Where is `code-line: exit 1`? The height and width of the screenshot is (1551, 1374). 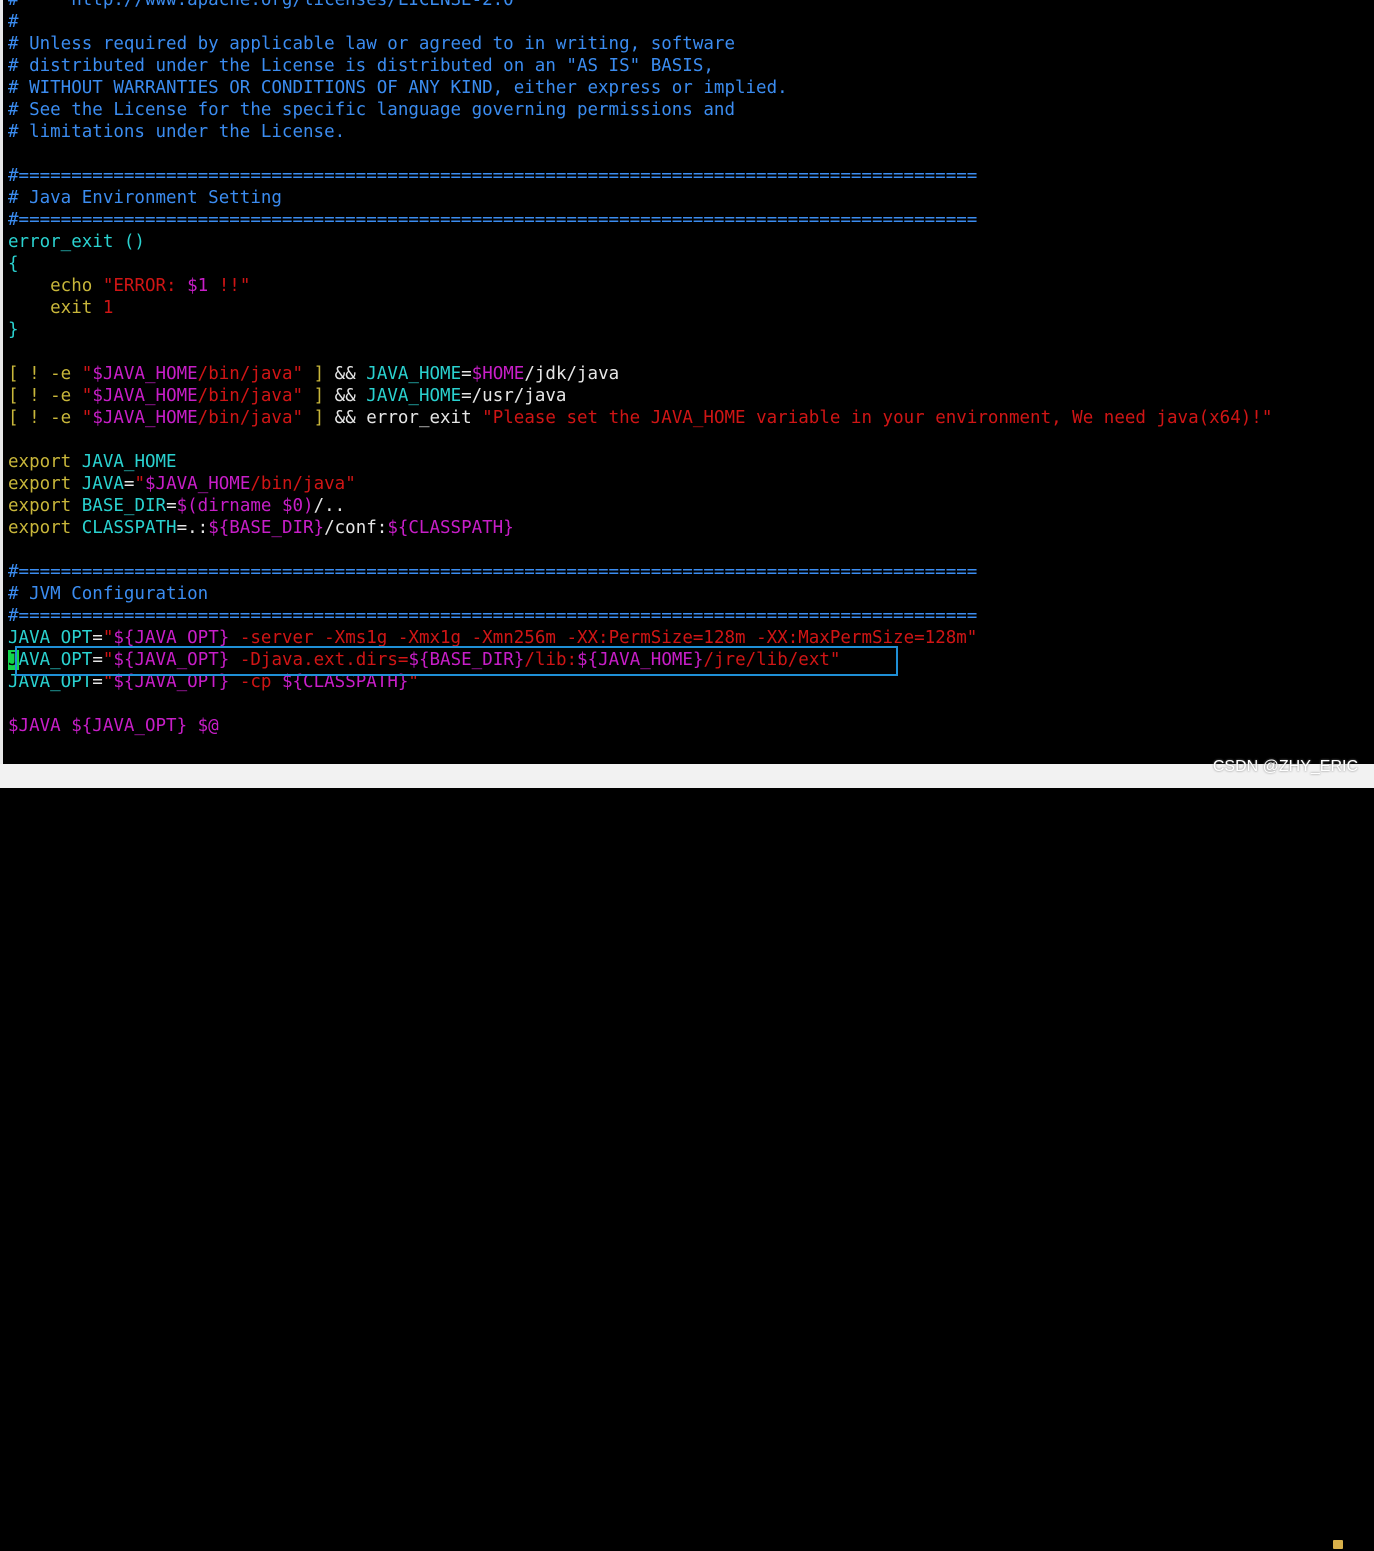
code-line: exit 1 is located at coordinates (640, 308).